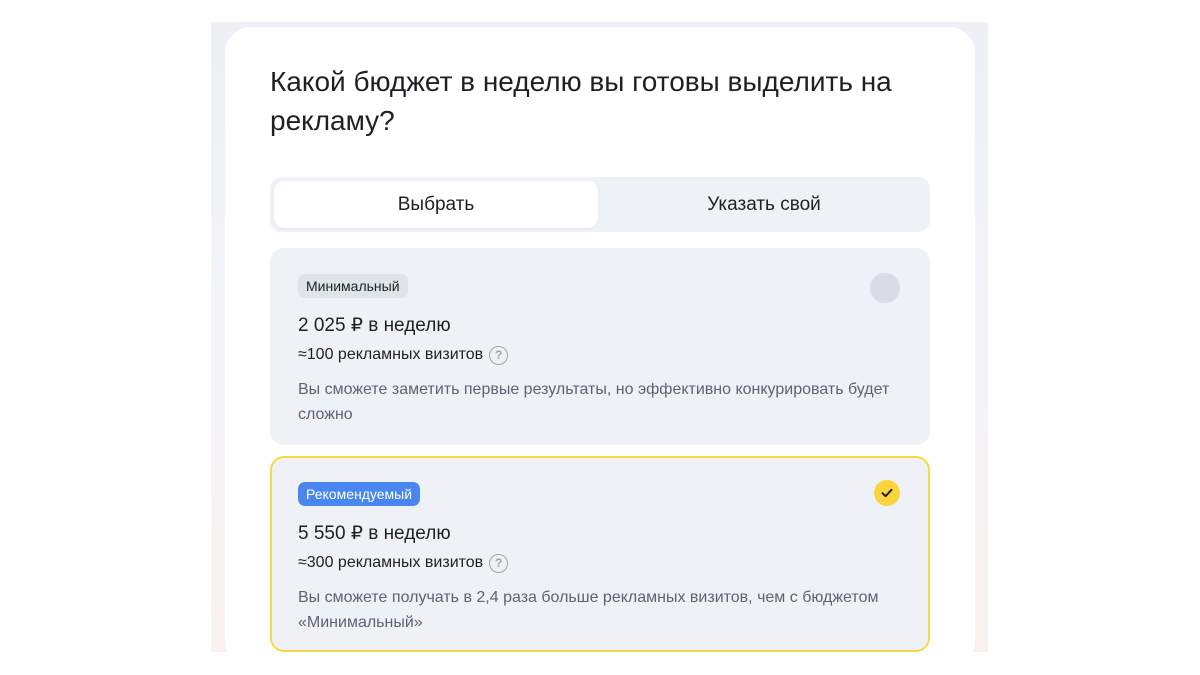 The image size is (1200, 675). Describe the element at coordinates (764, 204) in the screenshot. I see `tab-custom: Указать свой` at that location.